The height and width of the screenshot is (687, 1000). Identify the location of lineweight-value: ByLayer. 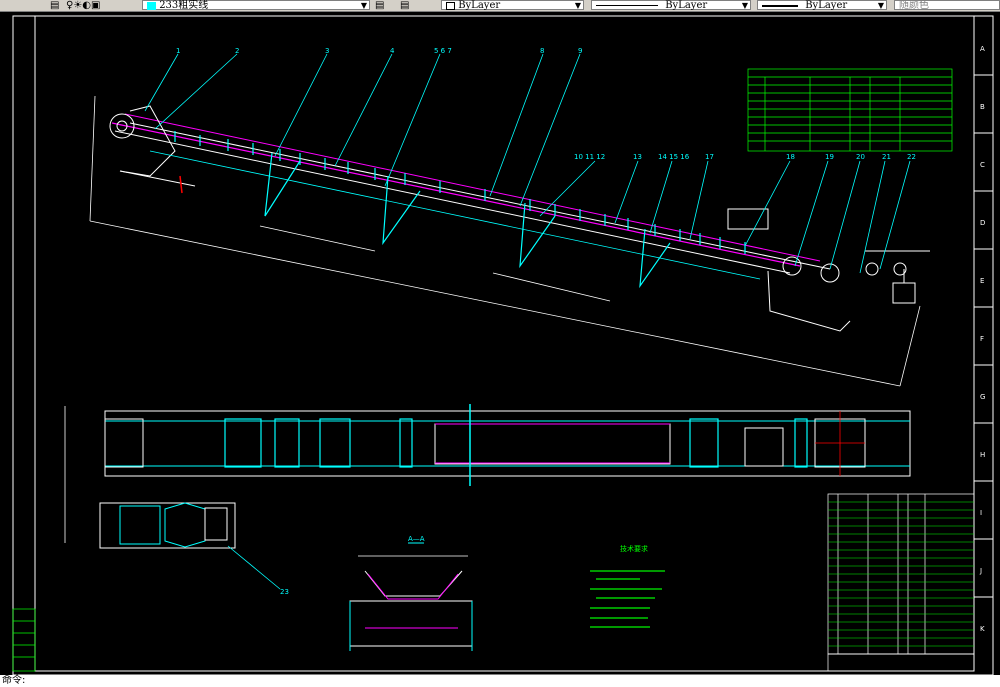
(826, 5).